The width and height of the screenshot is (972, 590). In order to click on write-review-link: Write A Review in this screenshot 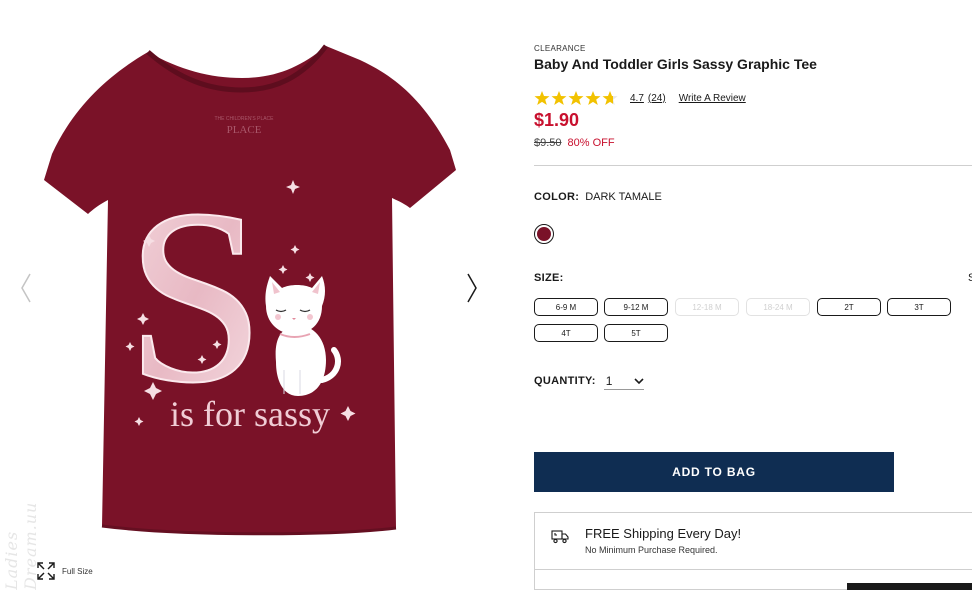, I will do `click(712, 98)`.